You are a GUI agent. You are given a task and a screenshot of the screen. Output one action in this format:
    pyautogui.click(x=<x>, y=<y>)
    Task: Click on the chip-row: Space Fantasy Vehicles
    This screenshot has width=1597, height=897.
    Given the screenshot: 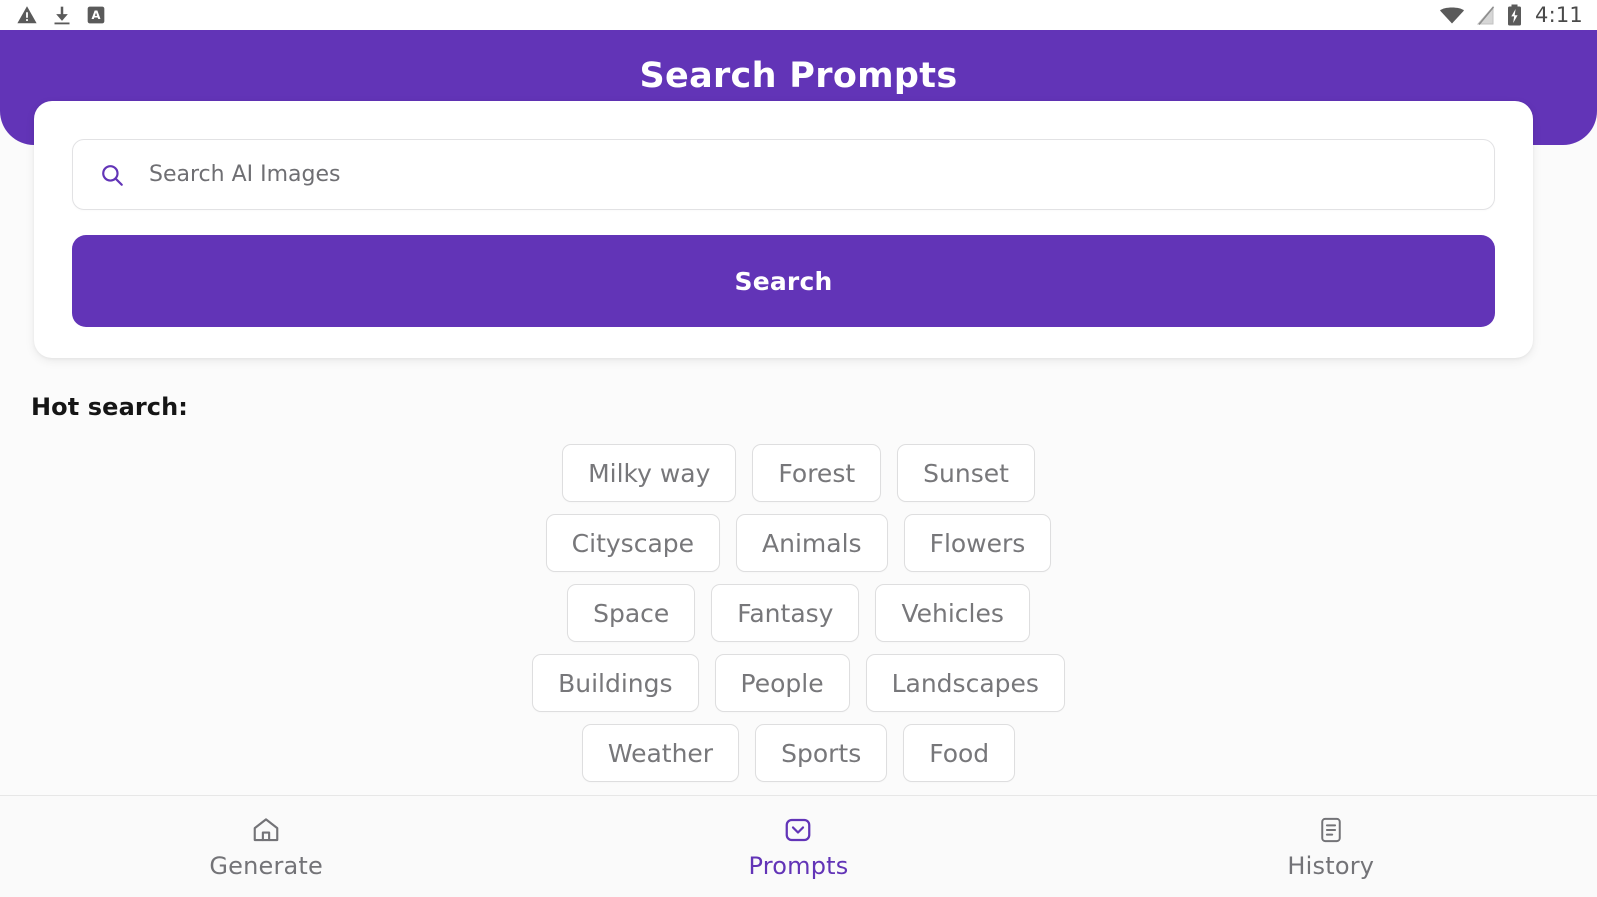 What is the action you would take?
    pyautogui.click(x=798, y=613)
    